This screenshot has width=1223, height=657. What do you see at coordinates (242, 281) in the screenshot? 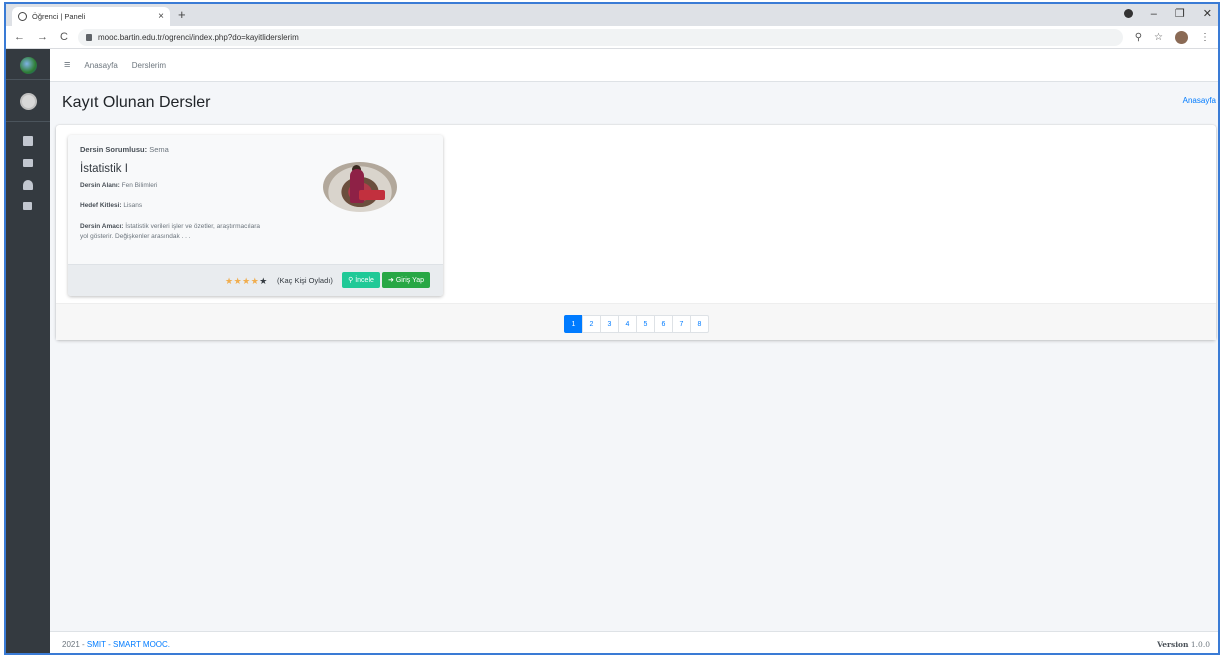
I see `star-filled-icon: ★★★★` at bounding box center [242, 281].